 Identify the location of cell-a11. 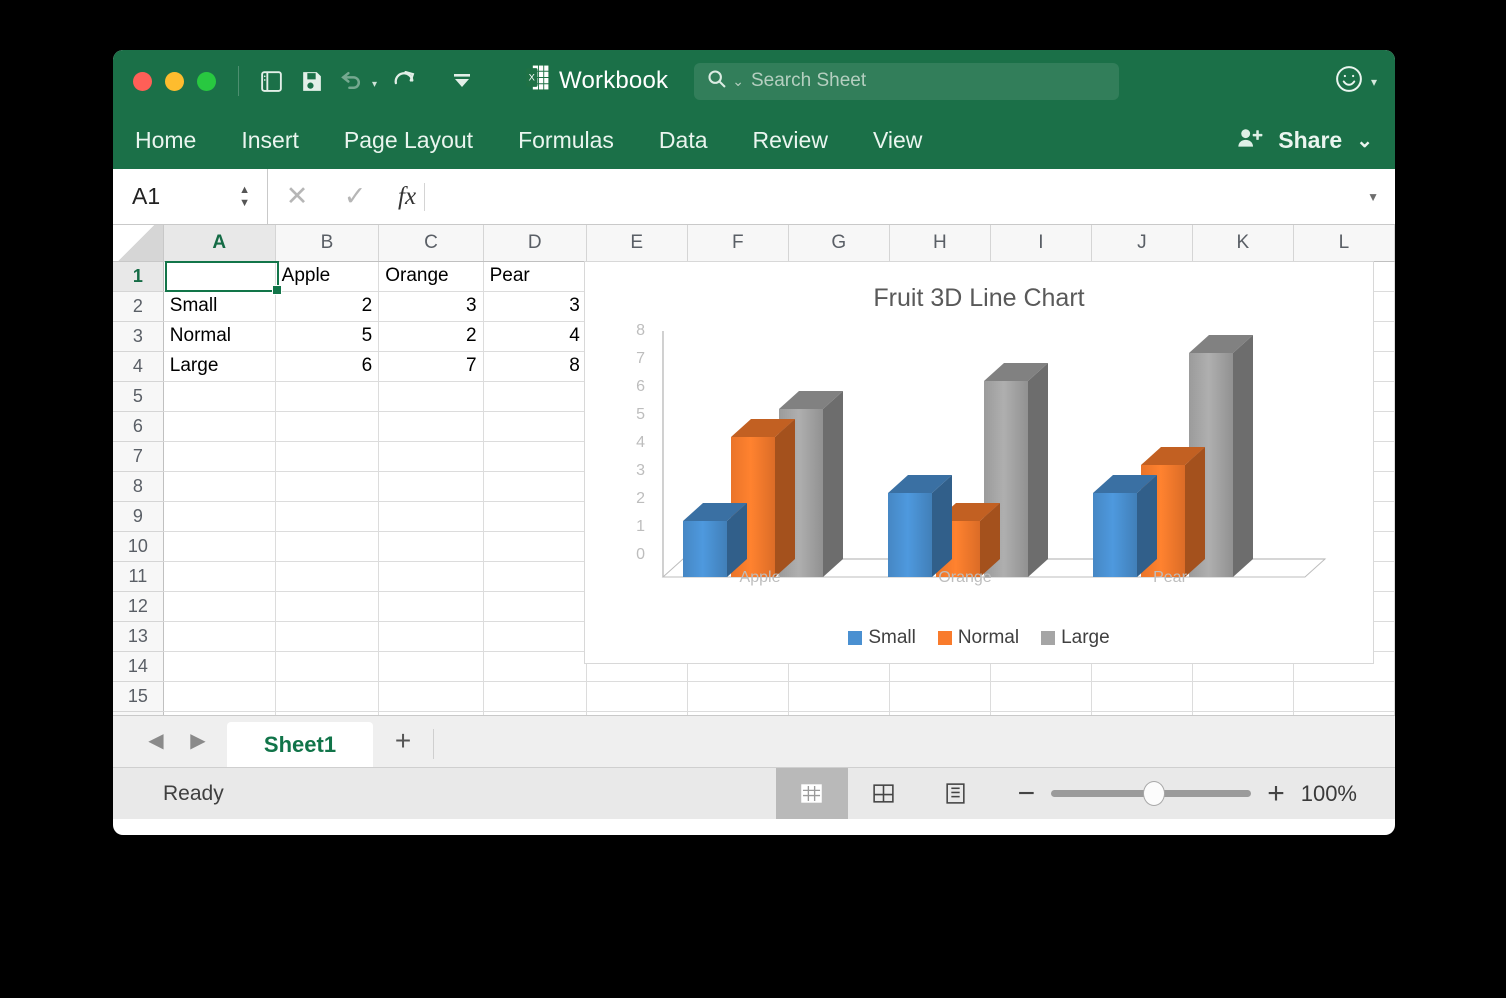
(219, 576).